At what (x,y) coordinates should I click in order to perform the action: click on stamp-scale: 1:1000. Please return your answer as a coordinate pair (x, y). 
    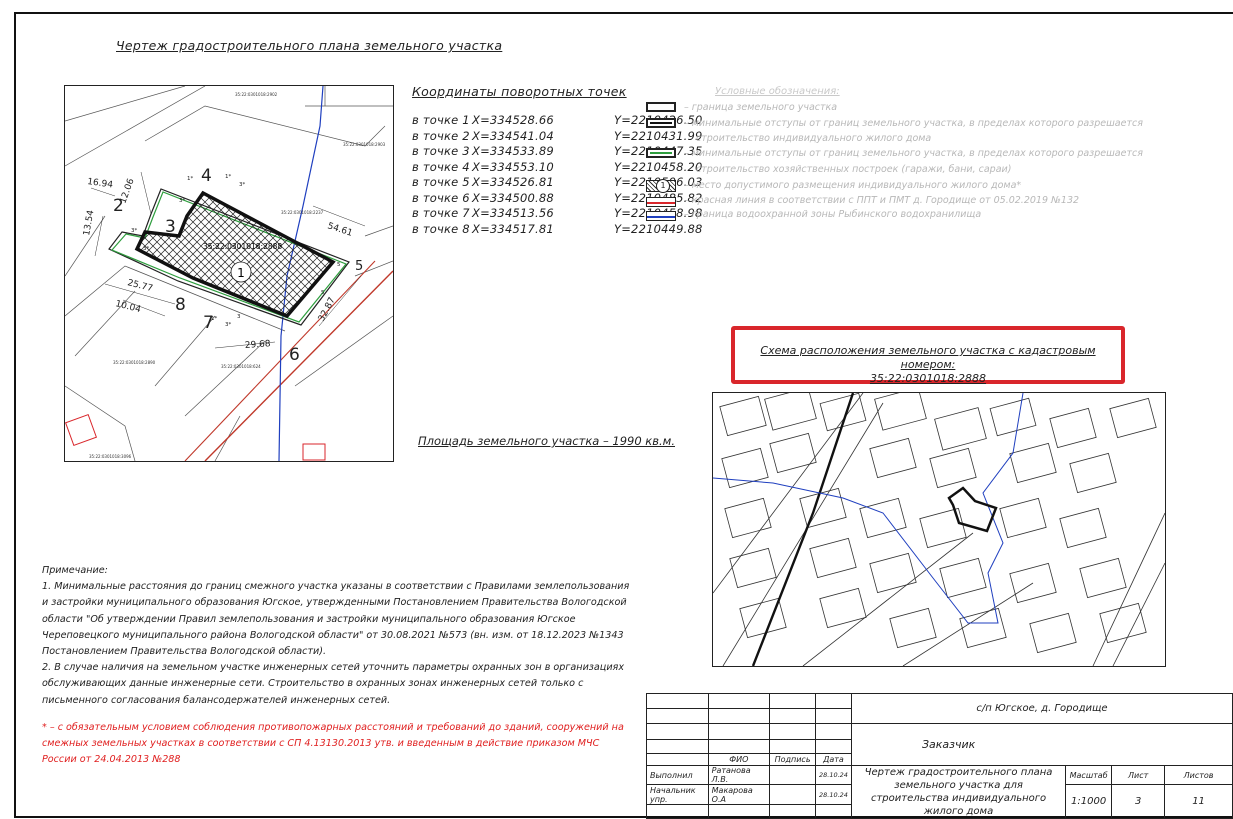
    Looking at the image, I should click on (1089, 801).